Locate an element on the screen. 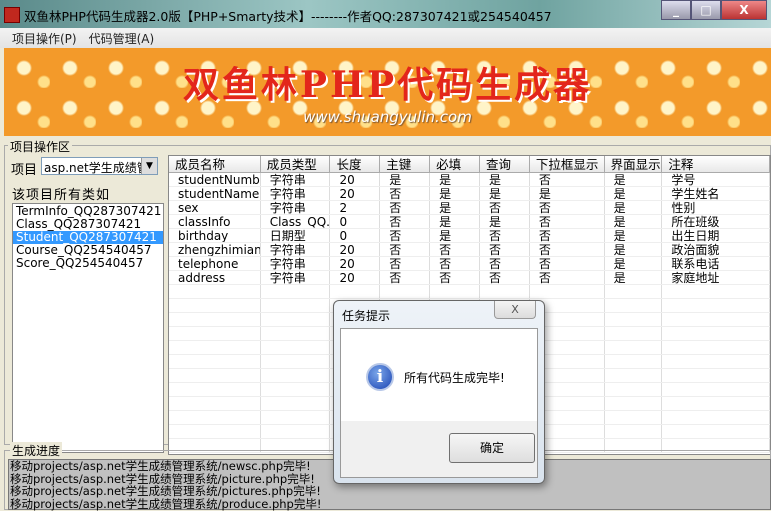 The image size is (771, 511). banner-title: 双鱼林PHP代码生成器 is located at coordinates (387, 85).